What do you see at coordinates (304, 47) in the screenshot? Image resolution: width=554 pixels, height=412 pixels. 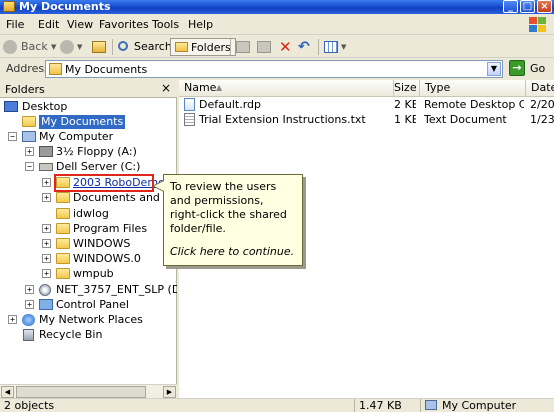 I see `undo-icon: ↶` at bounding box center [304, 47].